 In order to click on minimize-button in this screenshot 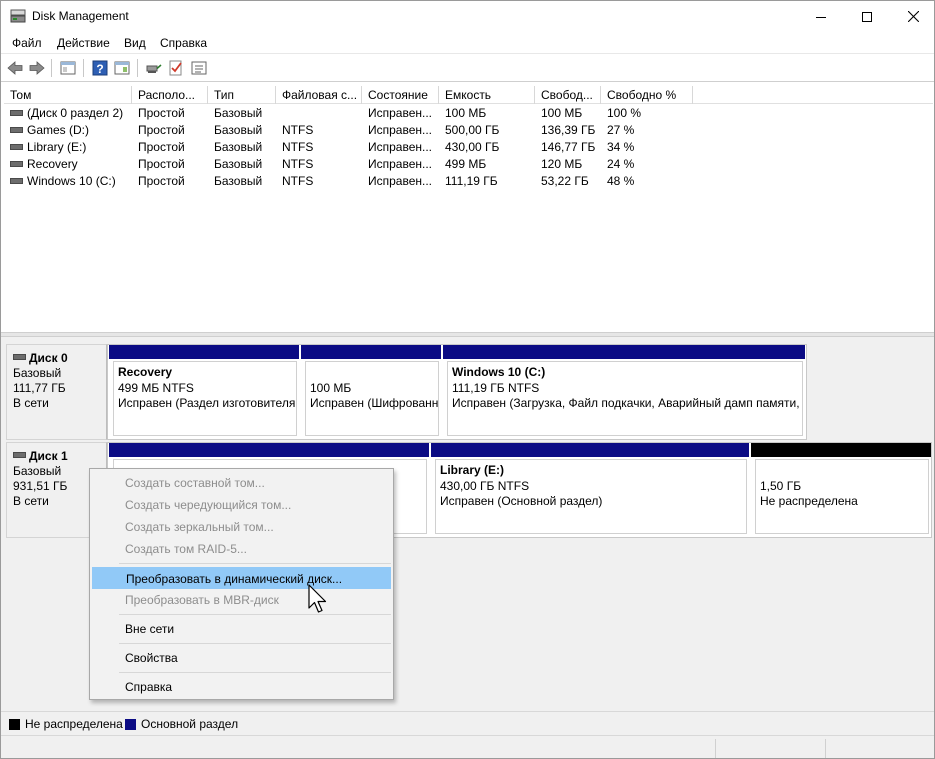, I will do `click(821, 16)`.